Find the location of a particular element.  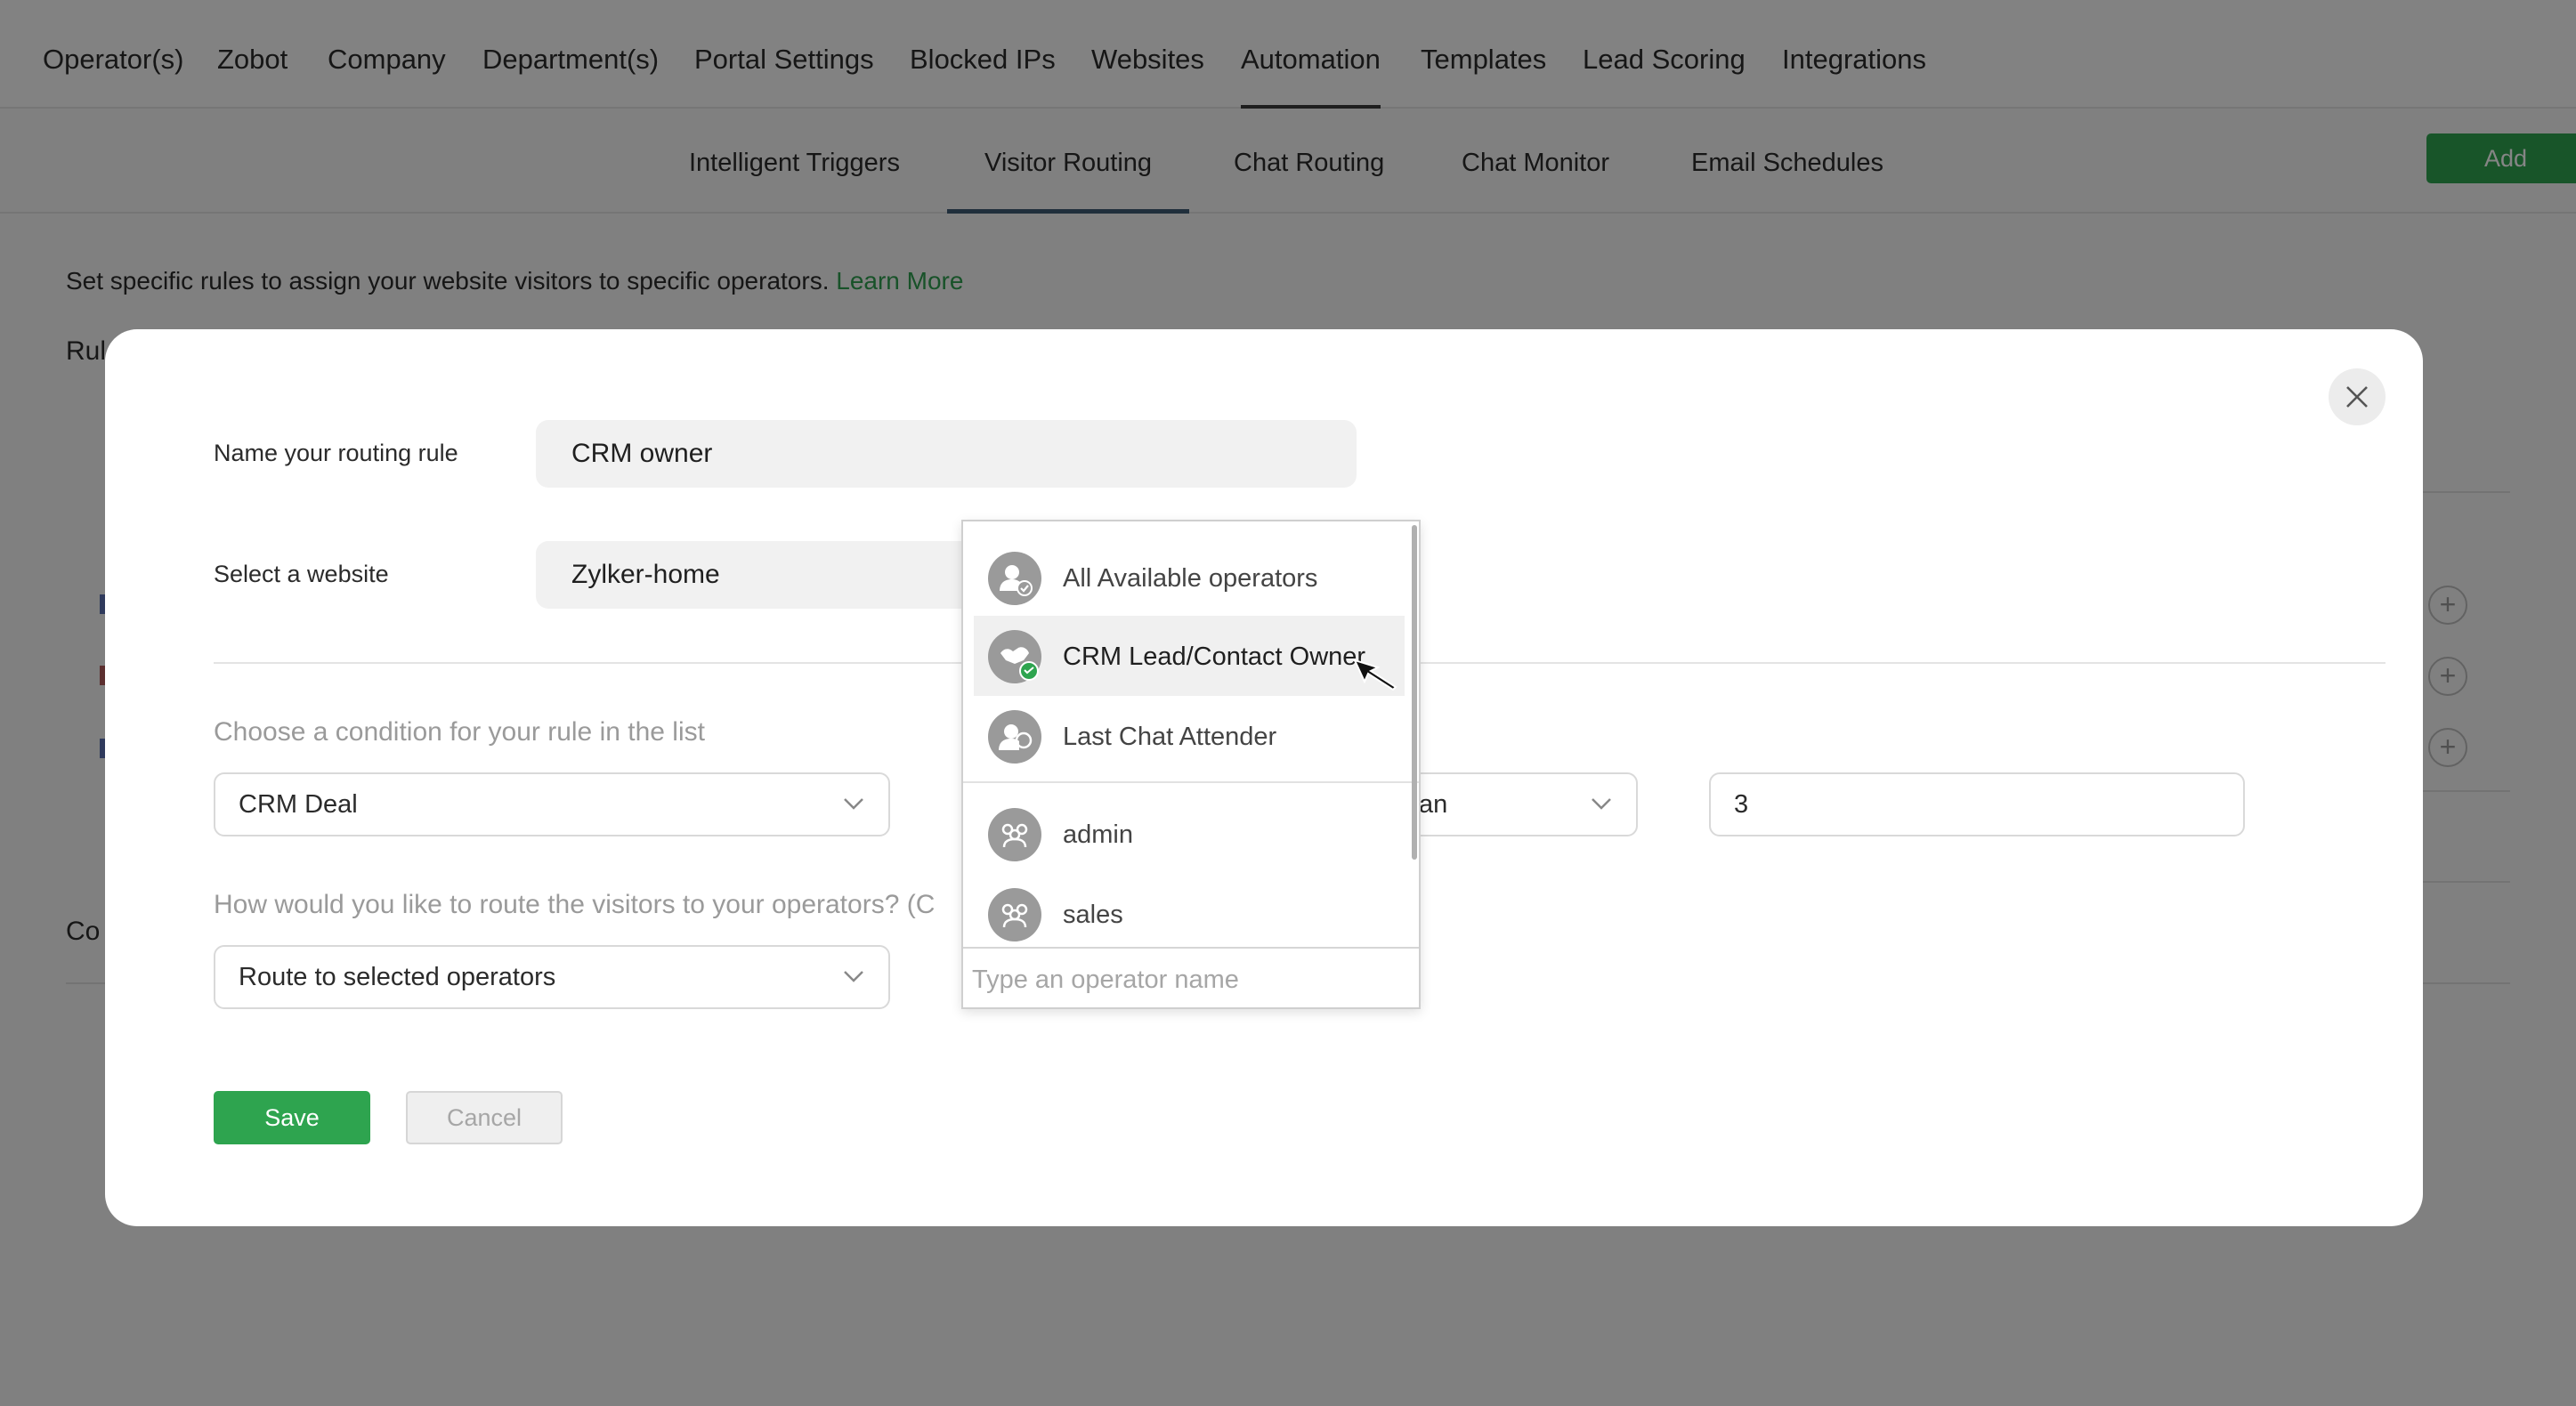

close-button is located at coordinates (2357, 396).